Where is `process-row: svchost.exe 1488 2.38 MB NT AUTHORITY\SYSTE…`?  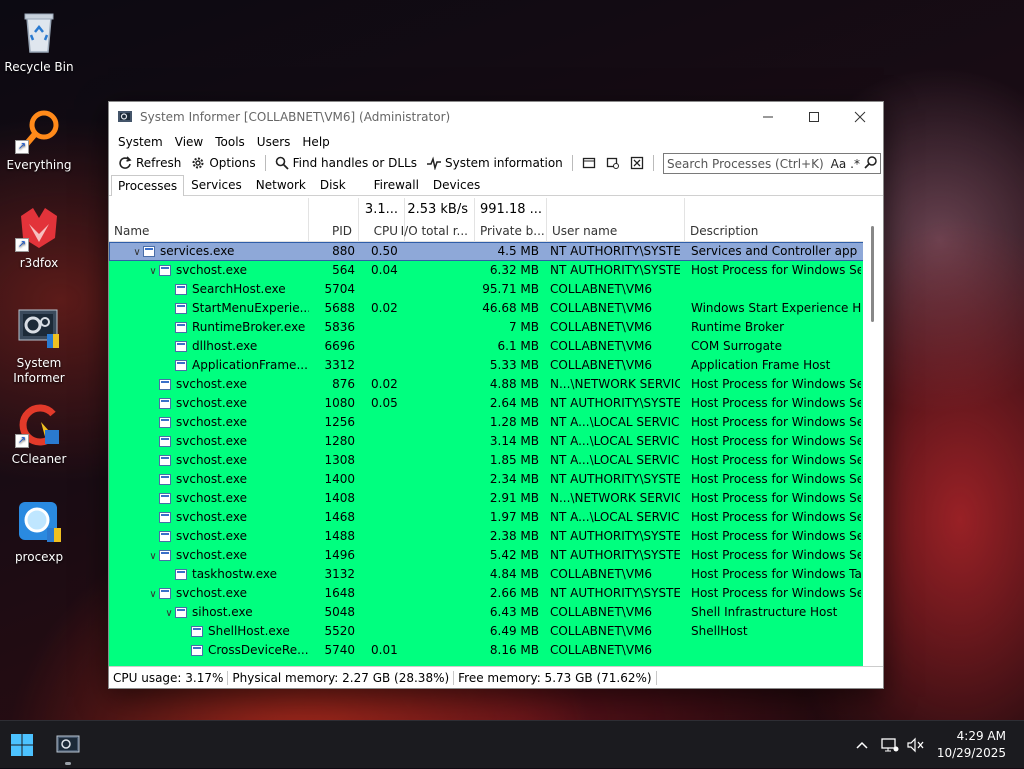
process-row: svchost.exe 1488 2.38 MB NT AUTHORITY\SYSTE… is located at coordinates (487, 536).